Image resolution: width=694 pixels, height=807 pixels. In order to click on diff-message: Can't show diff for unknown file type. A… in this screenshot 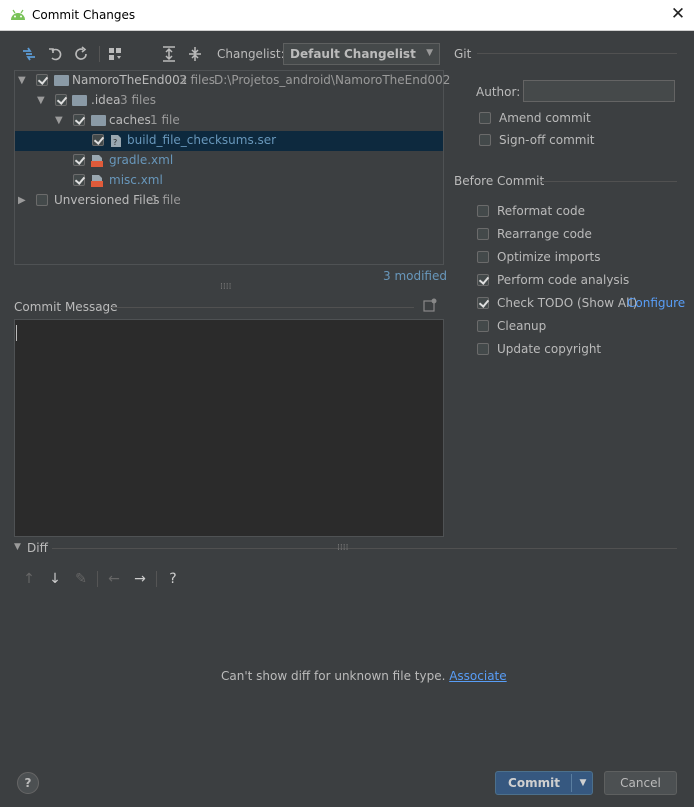, I will do `click(364, 676)`.